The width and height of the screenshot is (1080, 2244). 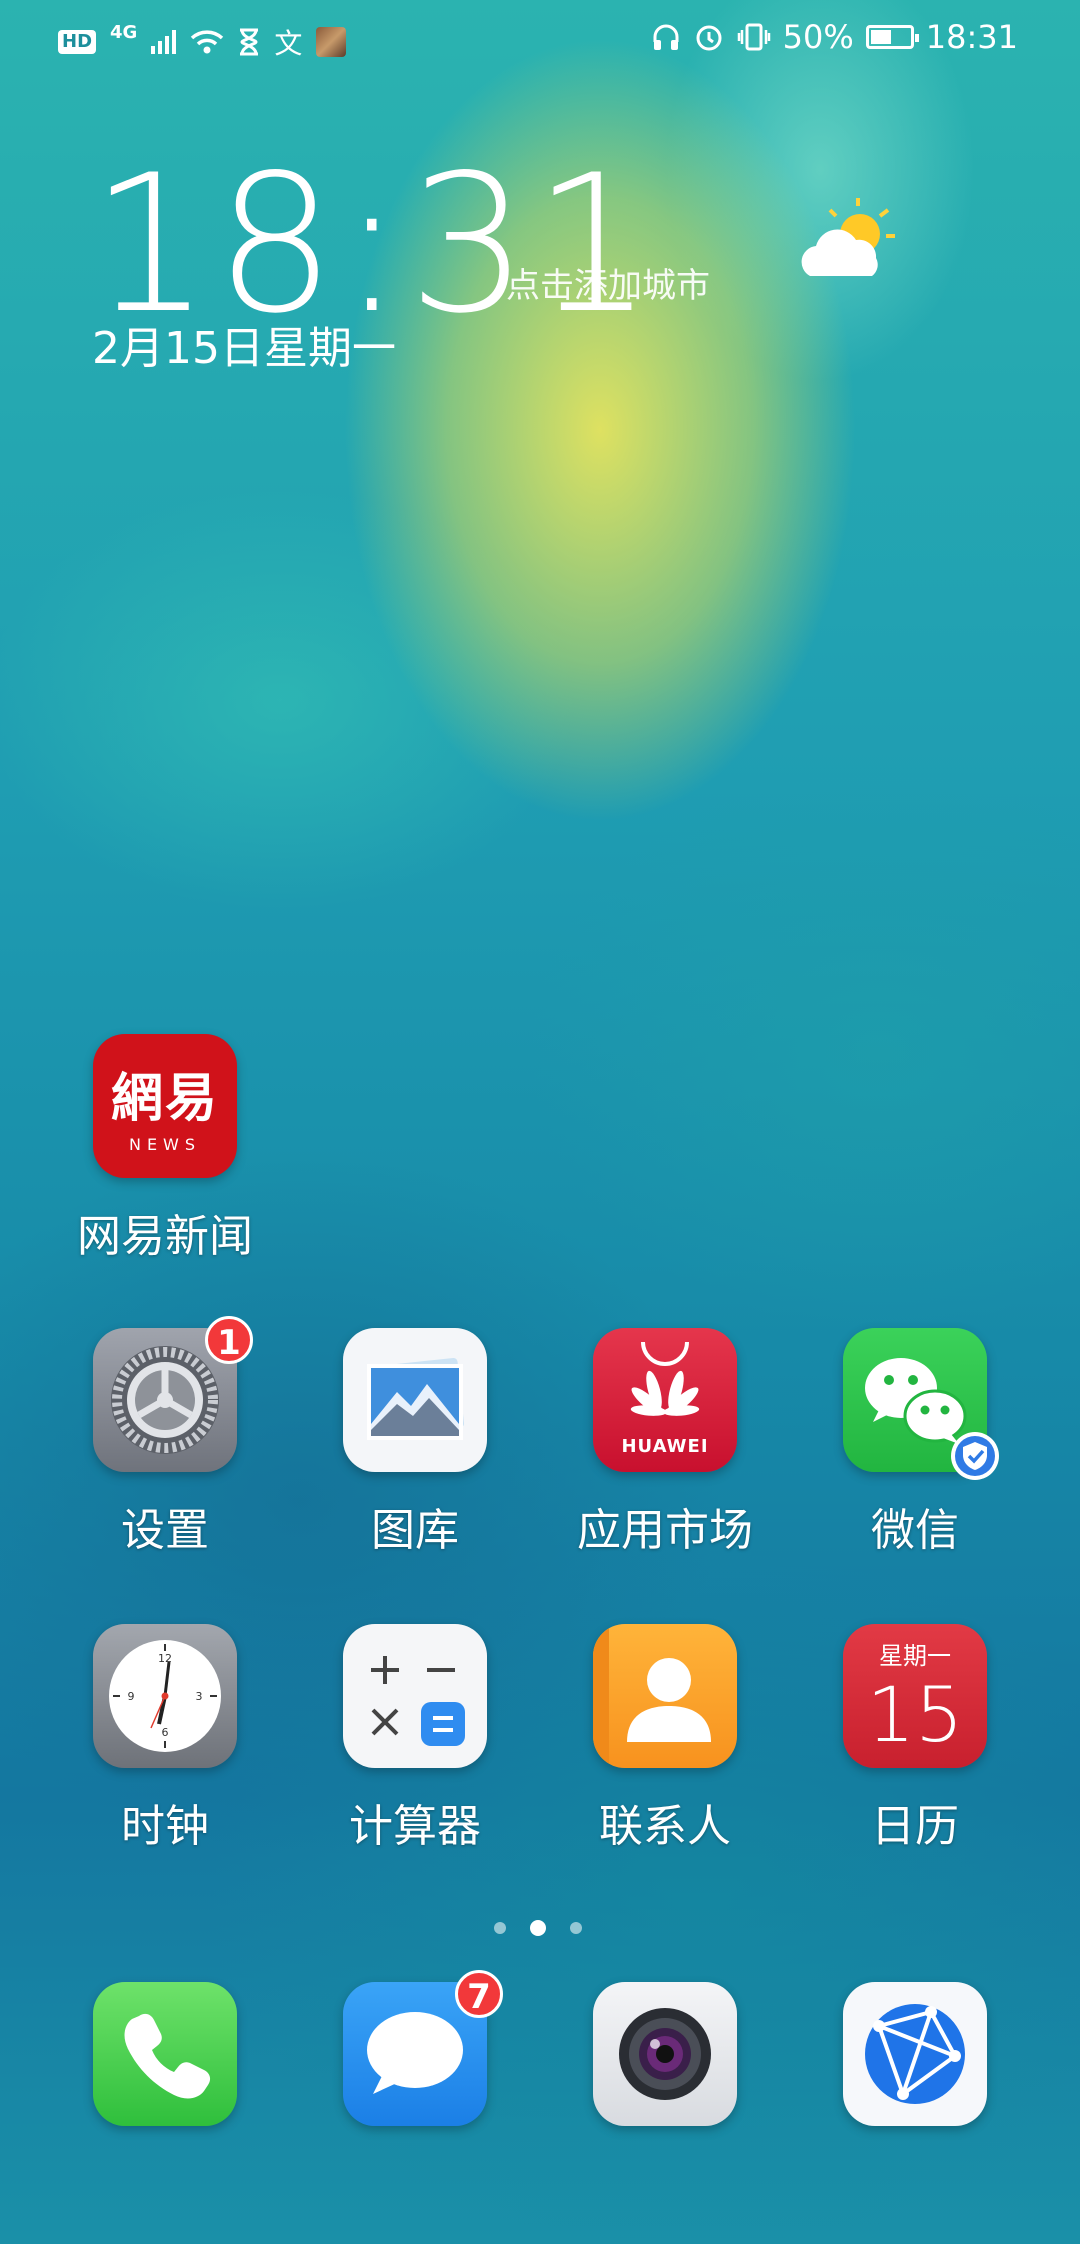 What do you see at coordinates (331, 42) in the screenshot?
I see `avatar-icon` at bounding box center [331, 42].